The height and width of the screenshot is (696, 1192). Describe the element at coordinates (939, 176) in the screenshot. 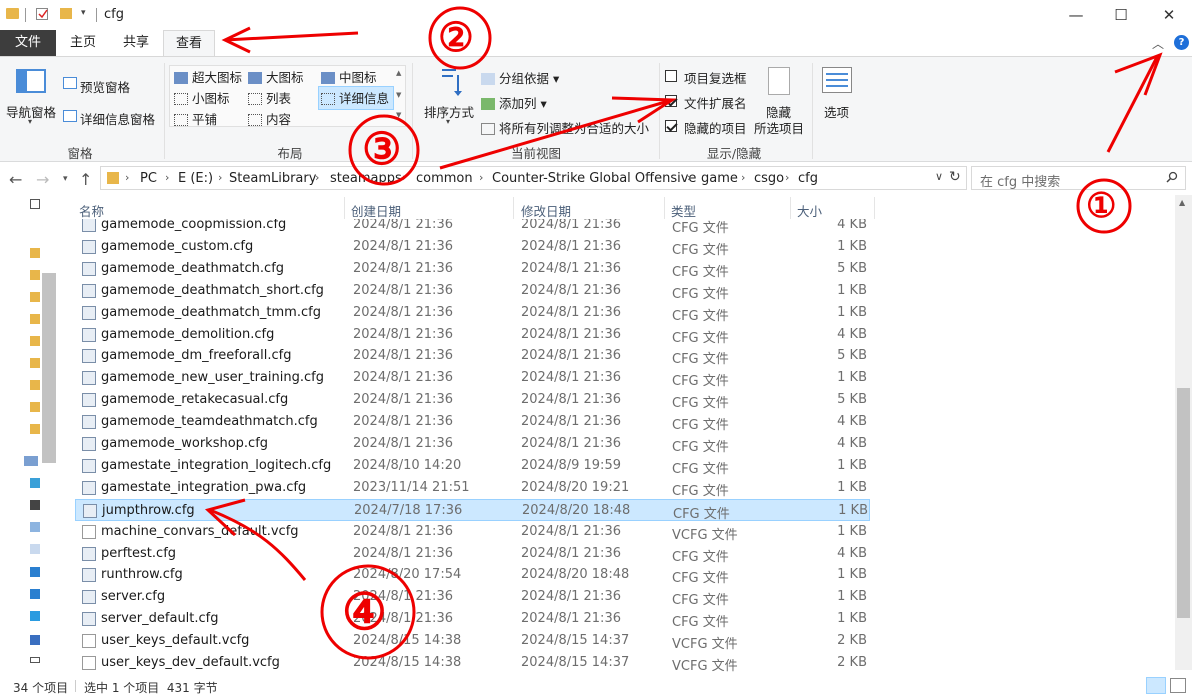

I see `address-dropdown-icon: ∨` at that location.